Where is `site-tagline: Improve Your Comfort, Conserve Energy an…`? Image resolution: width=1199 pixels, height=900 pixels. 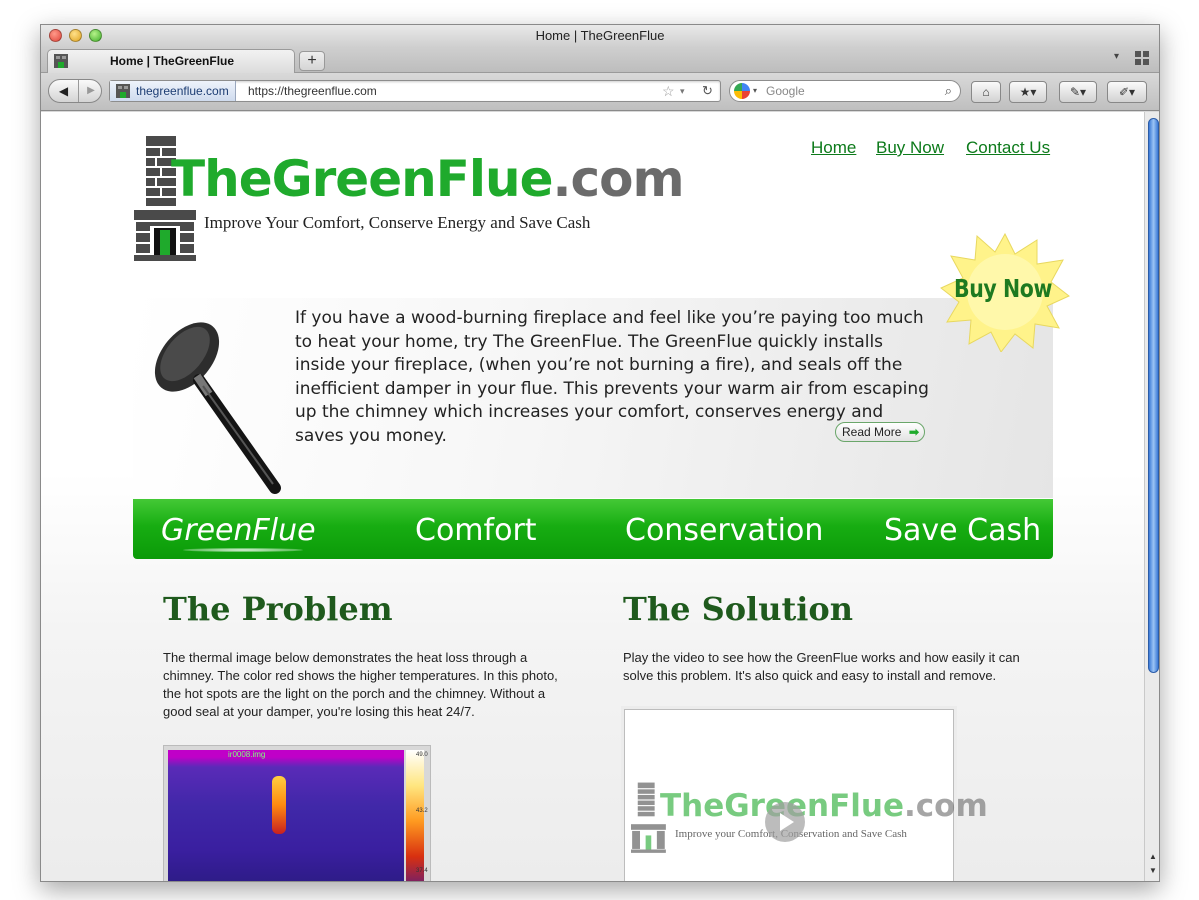 site-tagline: Improve Your Comfort, Conserve Energy an… is located at coordinates (397, 222).